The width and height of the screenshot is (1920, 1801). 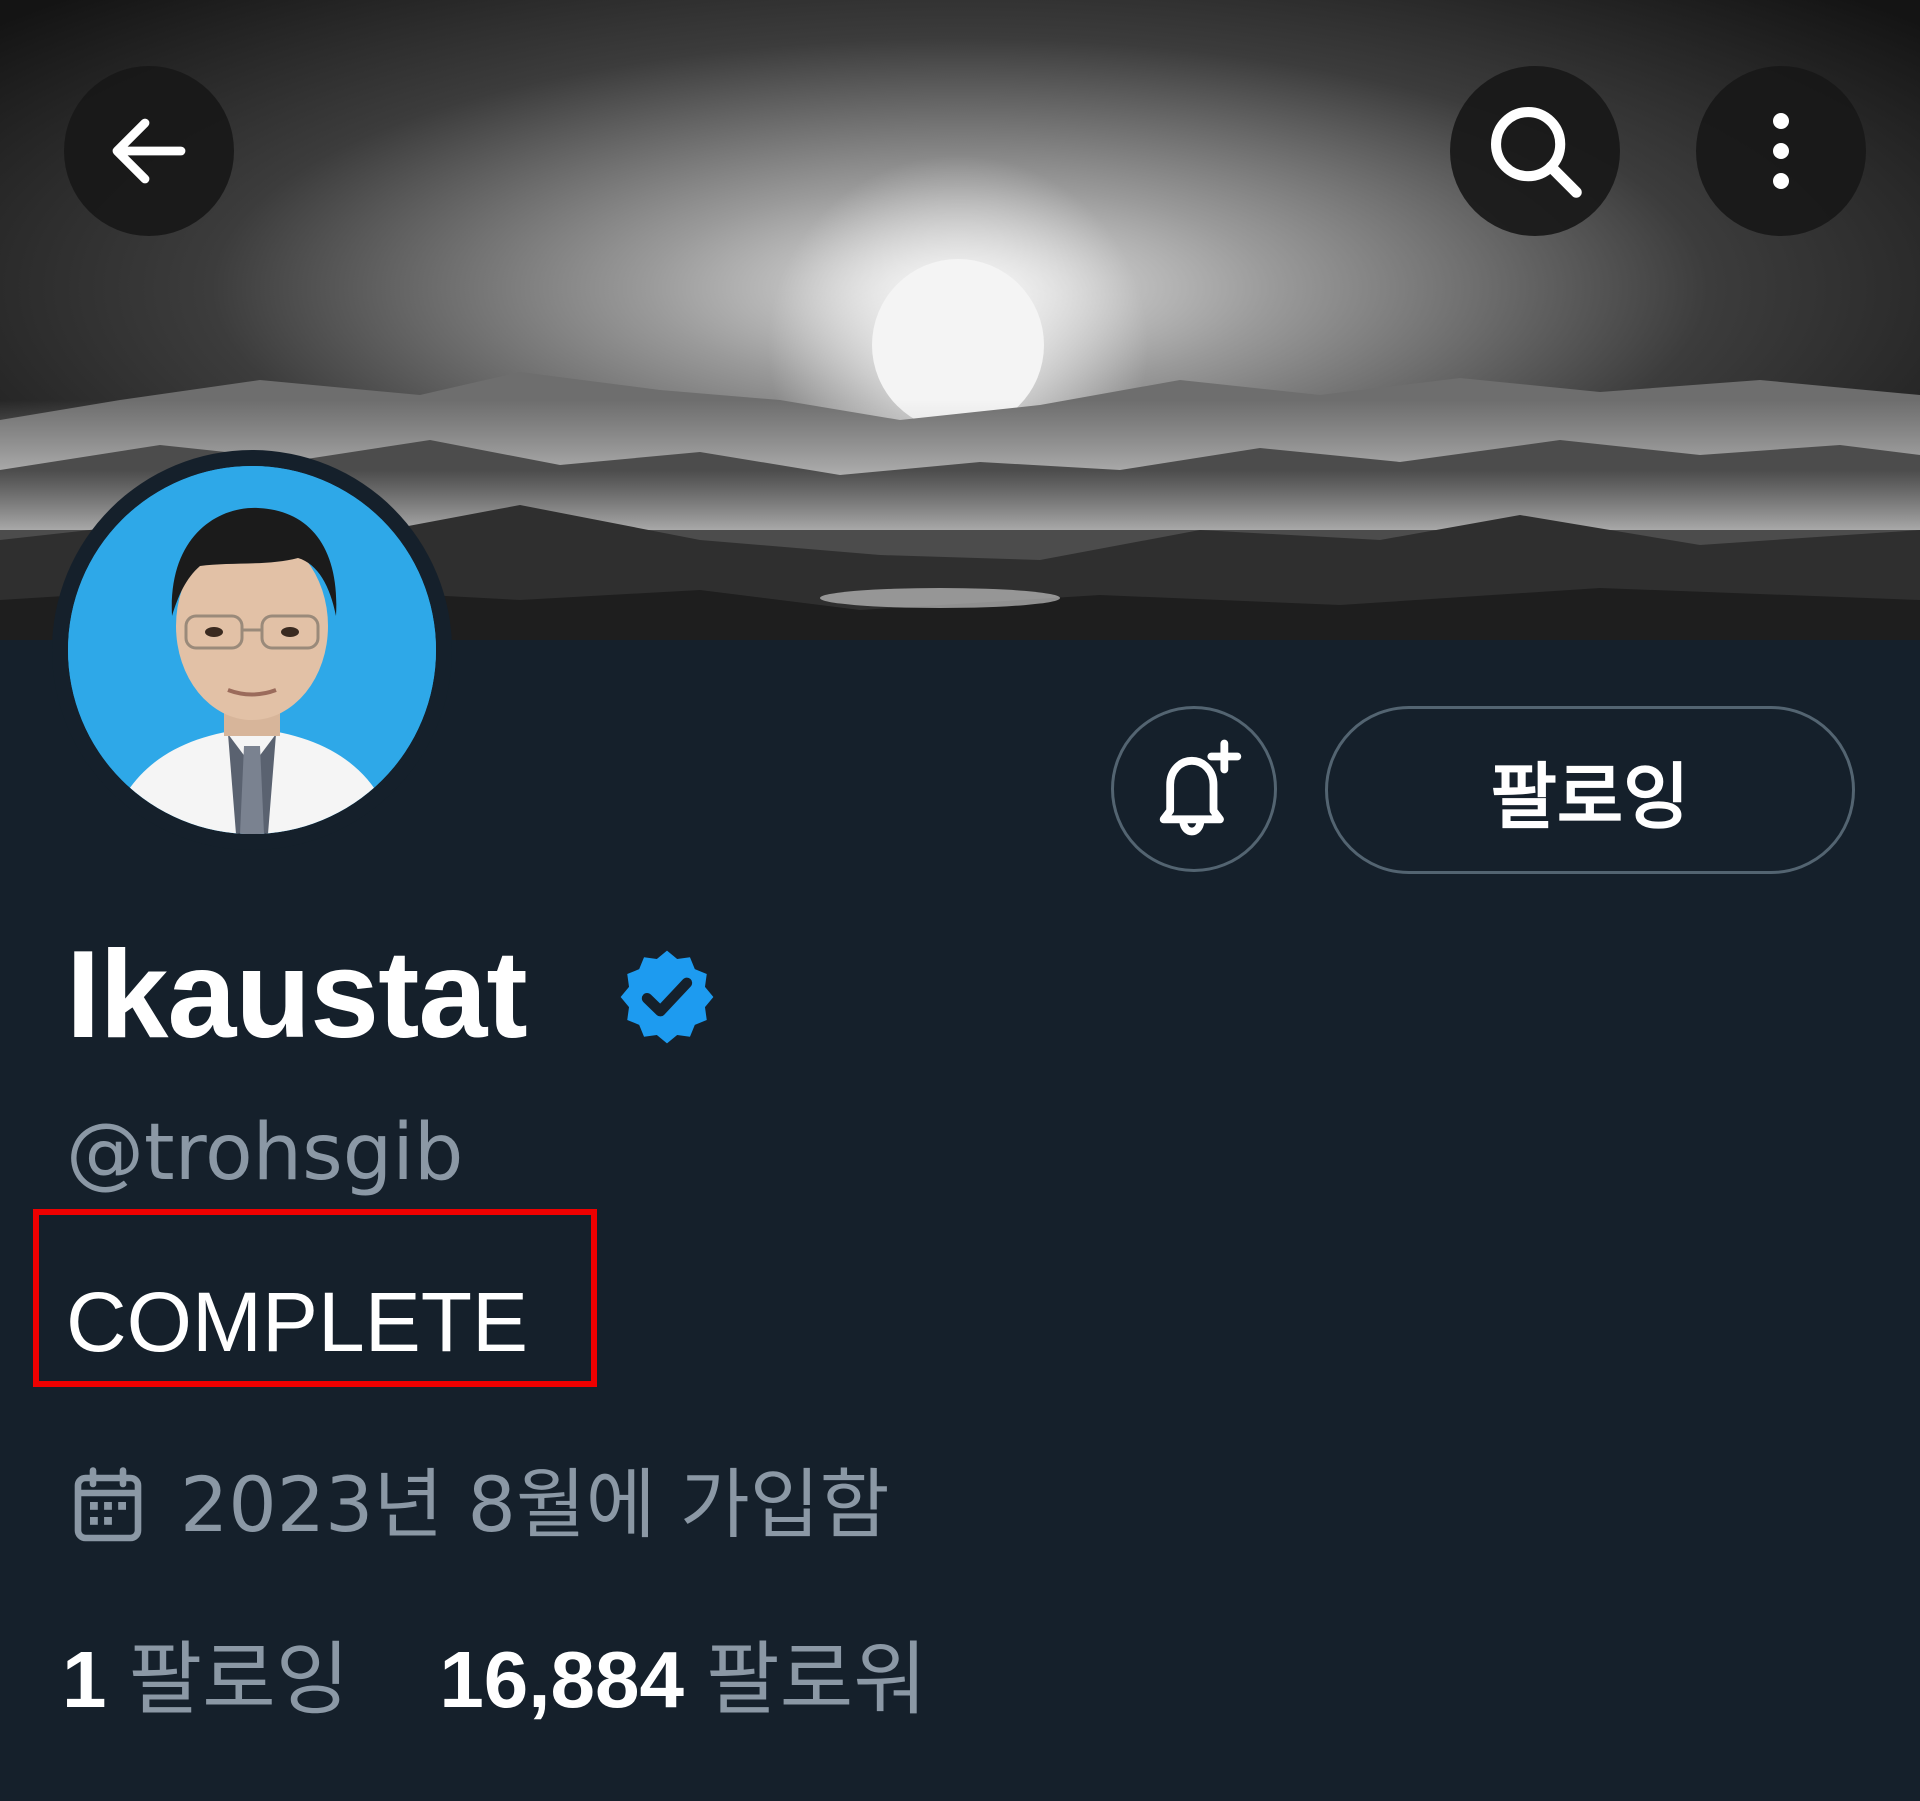 What do you see at coordinates (239, 1680) in the screenshot?
I see `following-label: 팔로잉` at bounding box center [239, 1680].